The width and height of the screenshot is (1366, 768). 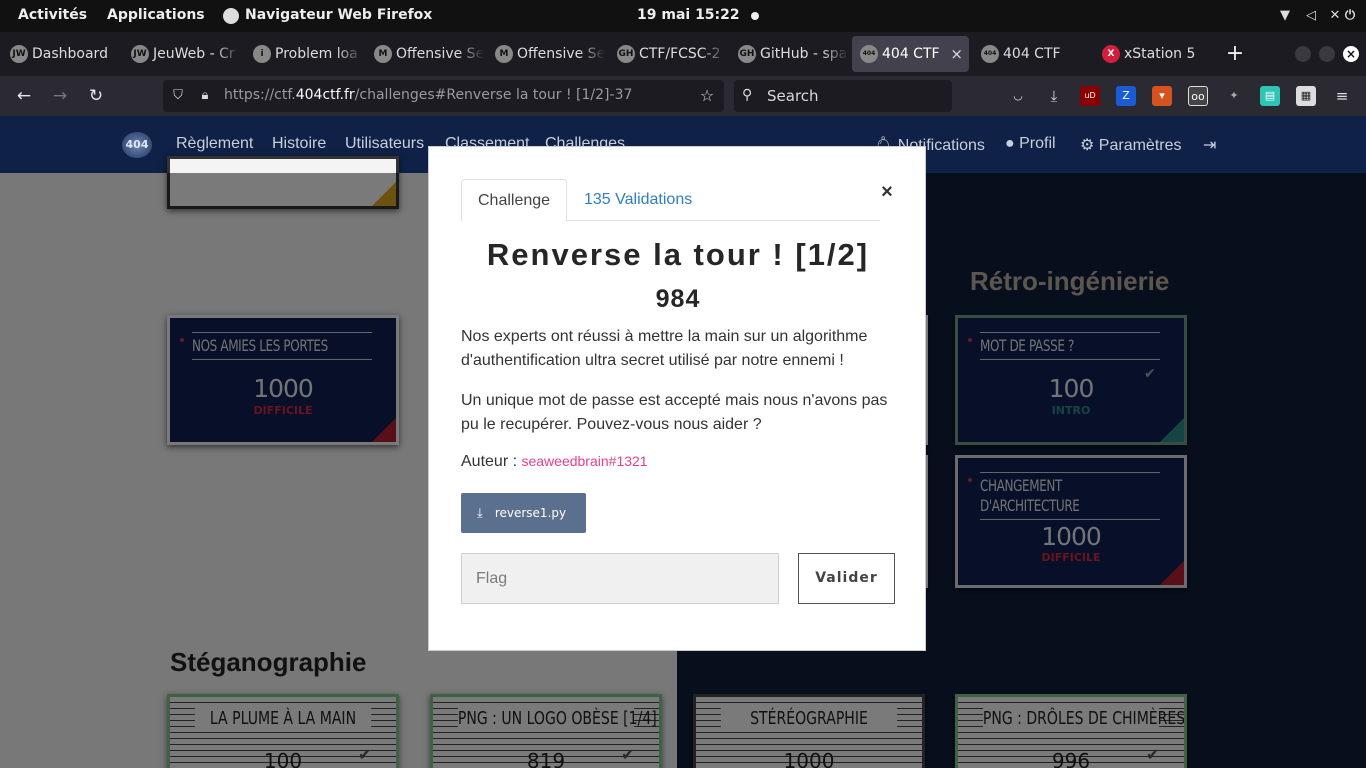 I want to click on tab-close-icon: ×, so click(x=956, y=54).